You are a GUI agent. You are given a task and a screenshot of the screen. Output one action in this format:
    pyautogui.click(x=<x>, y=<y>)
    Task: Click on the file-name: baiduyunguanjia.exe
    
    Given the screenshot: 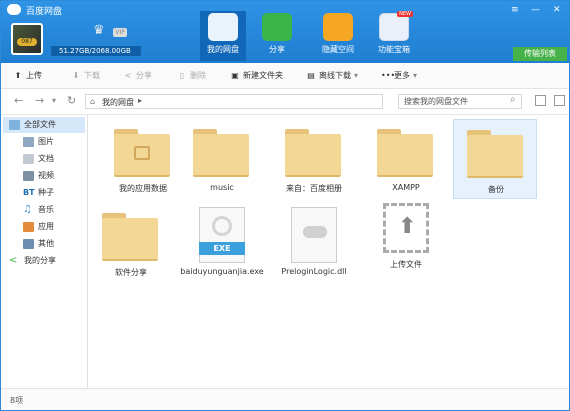 What is the action you would take?
    pyautogui.click(x=222, y=271)
    